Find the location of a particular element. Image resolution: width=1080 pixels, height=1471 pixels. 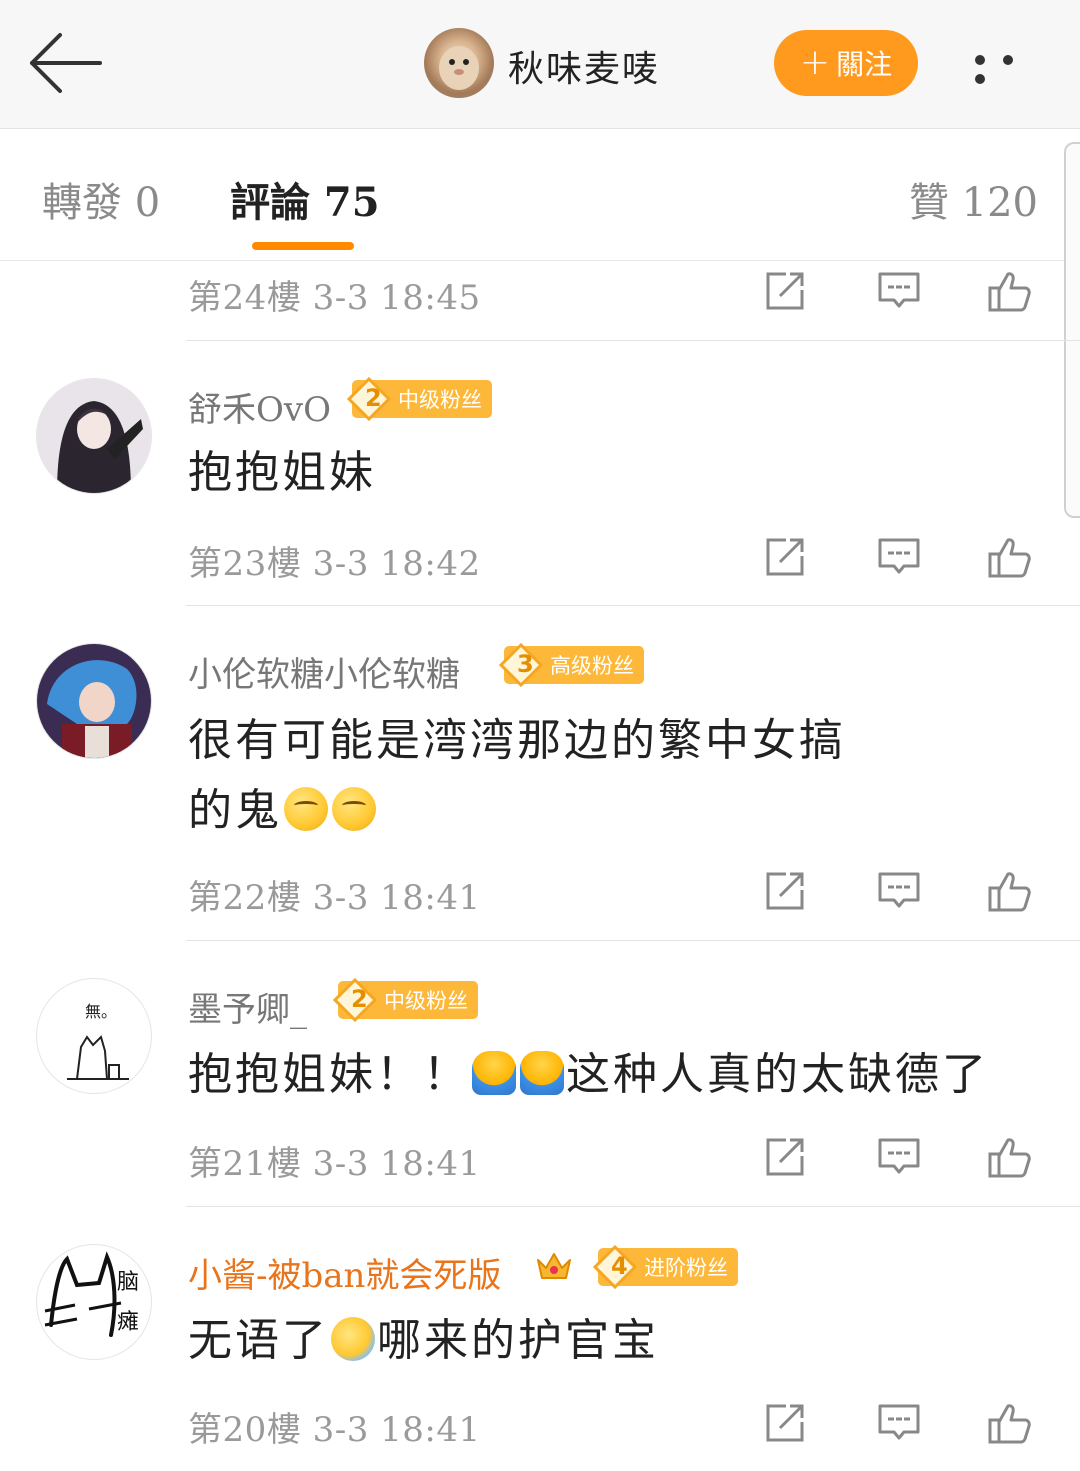

comment-text: 很有可能是湾湾那边的繁中女搞 的鬼 is located at coordinates (608, 776).